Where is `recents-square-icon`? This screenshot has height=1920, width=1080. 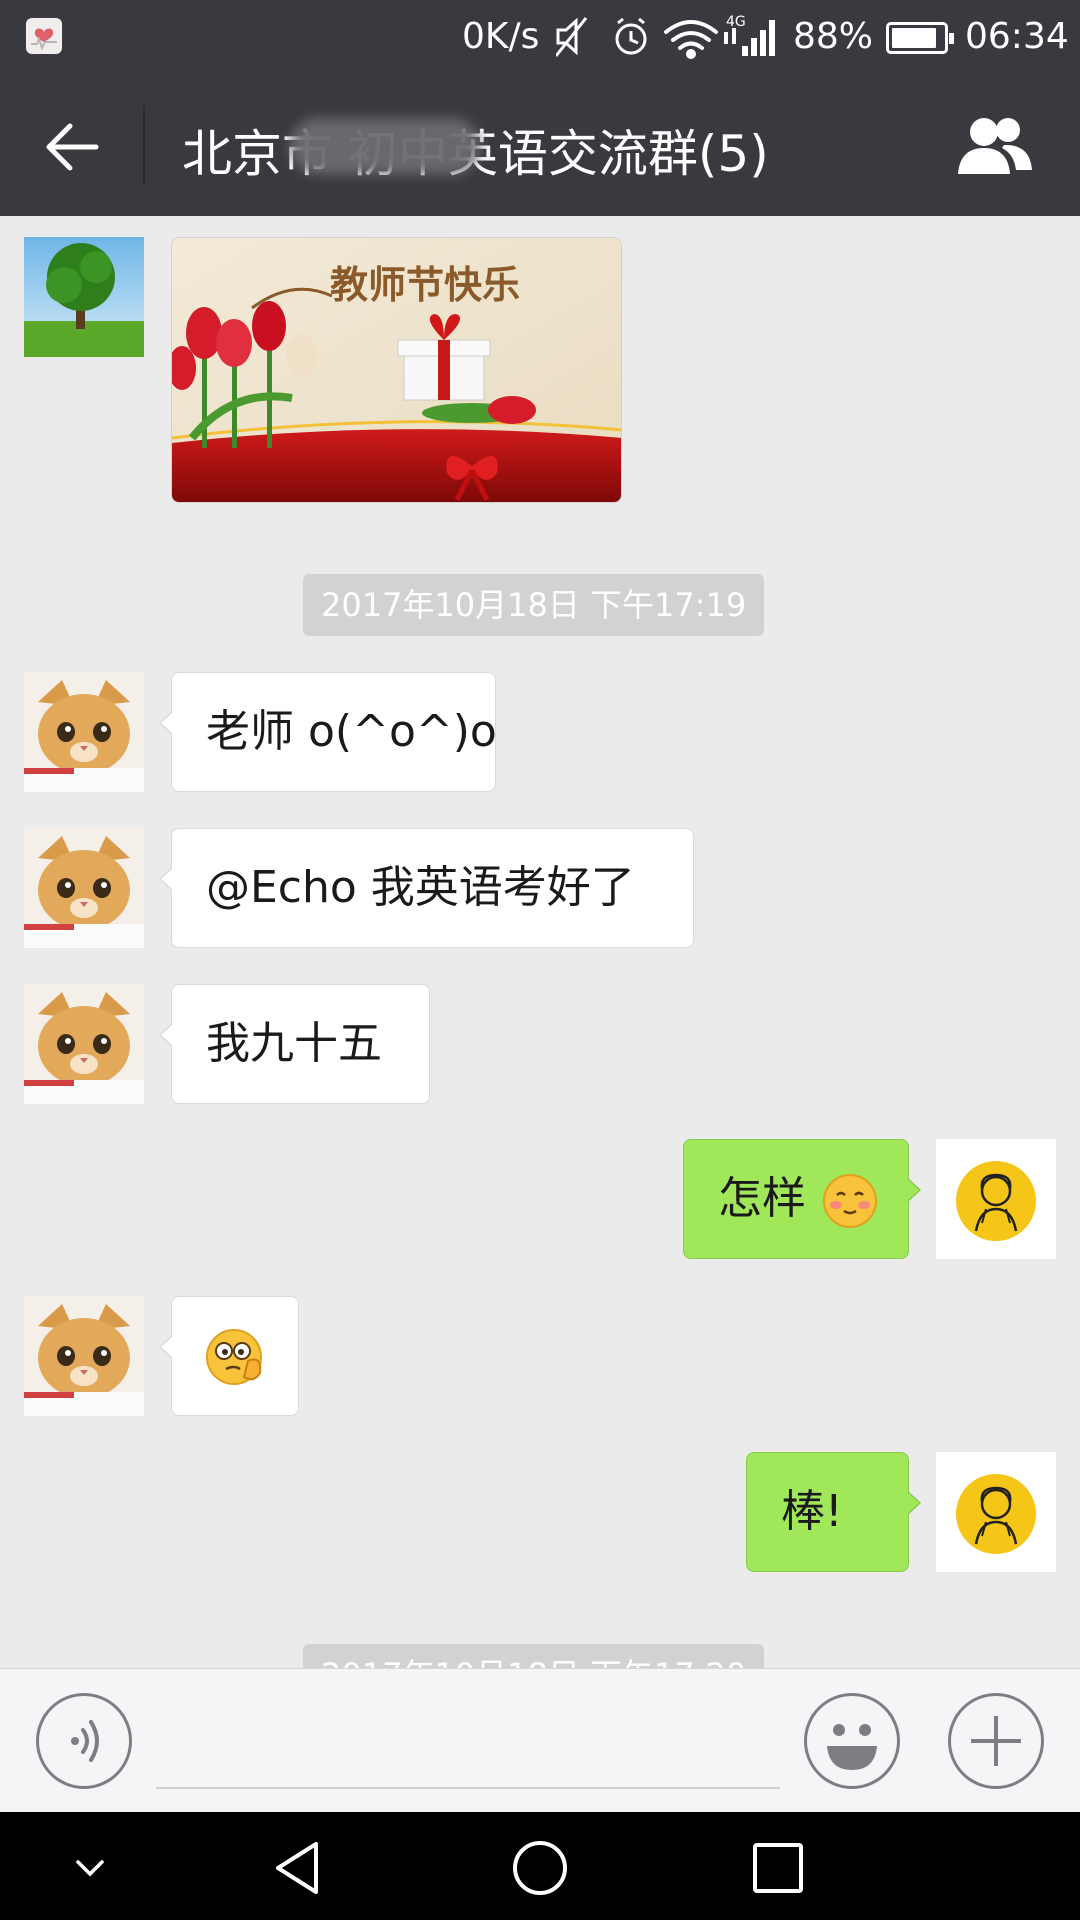 recents-square-icon is located at coordinates (778, 1868).